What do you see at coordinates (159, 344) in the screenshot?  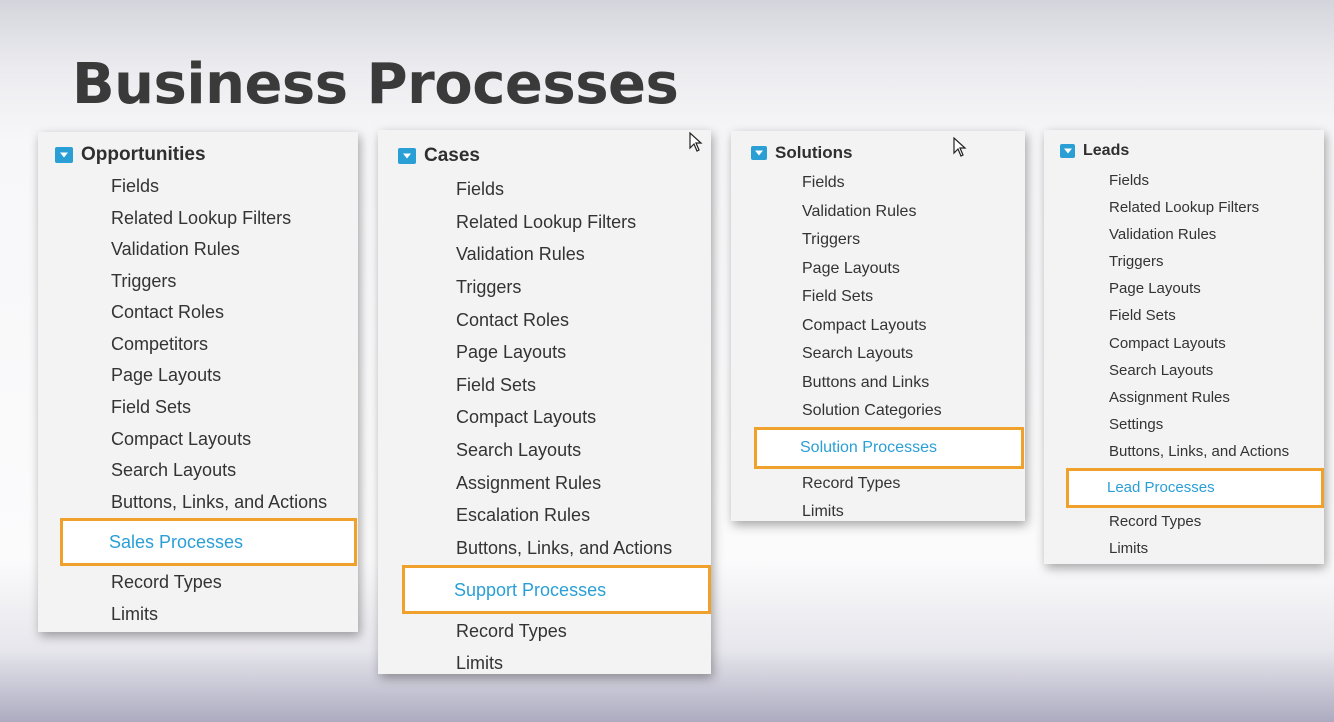 I see `opportunities-item-competitors: Competitors` at bounding box center [159, 344].